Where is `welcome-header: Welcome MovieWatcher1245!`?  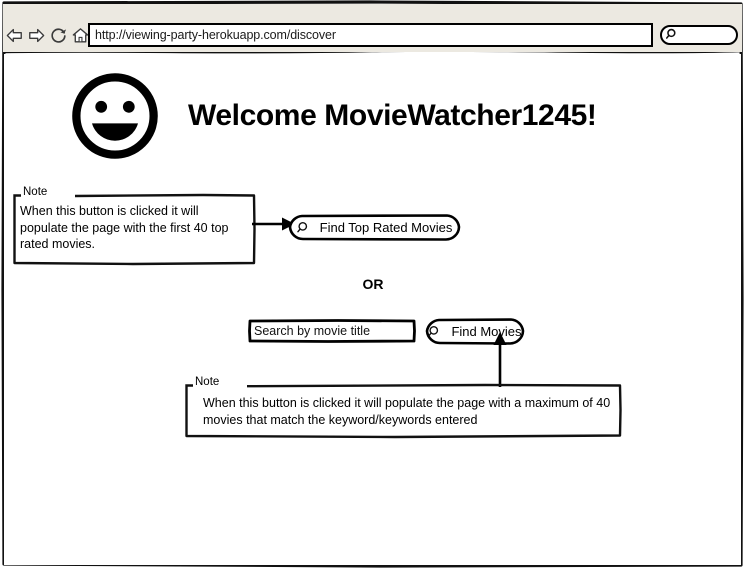
welcome-header: Welcome MovieWatcher1245! is located at coordinates (333, 116).